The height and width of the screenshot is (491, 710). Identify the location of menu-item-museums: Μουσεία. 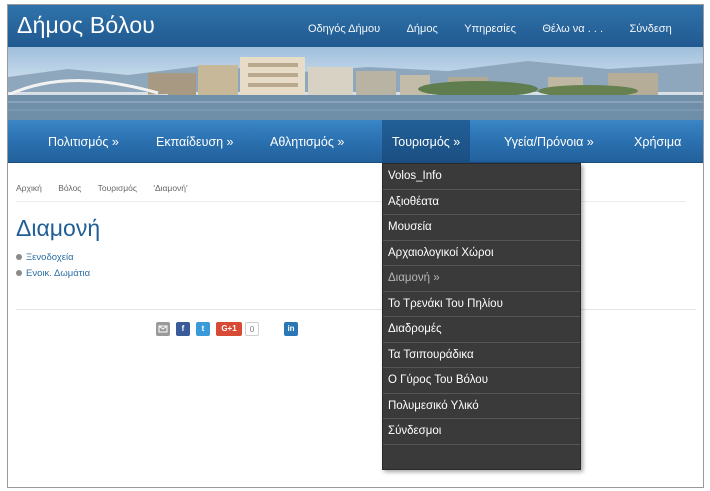
(481, 228).